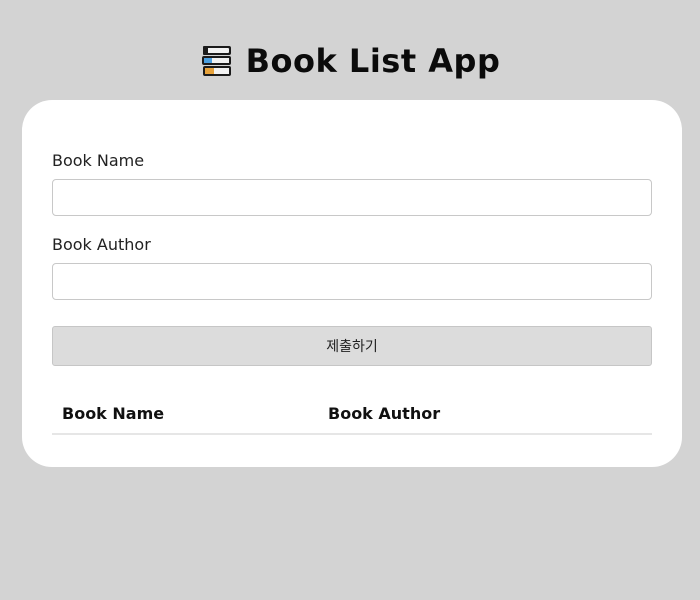 The width and height of the screenshot is (700, 600). Describe the element at coordinates (485, 415) in the screenshot. I see `column-header-book-author: Book Author` at that location.